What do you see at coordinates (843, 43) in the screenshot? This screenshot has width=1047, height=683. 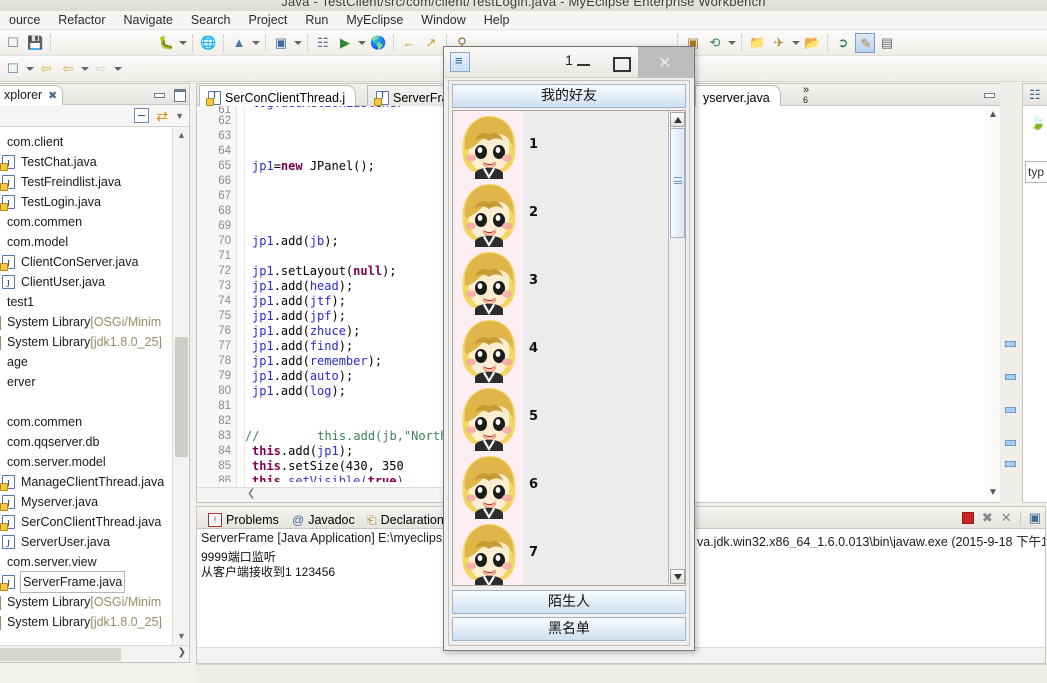 I see `pointer-icon: ➲` at bounding box center [843, 43].